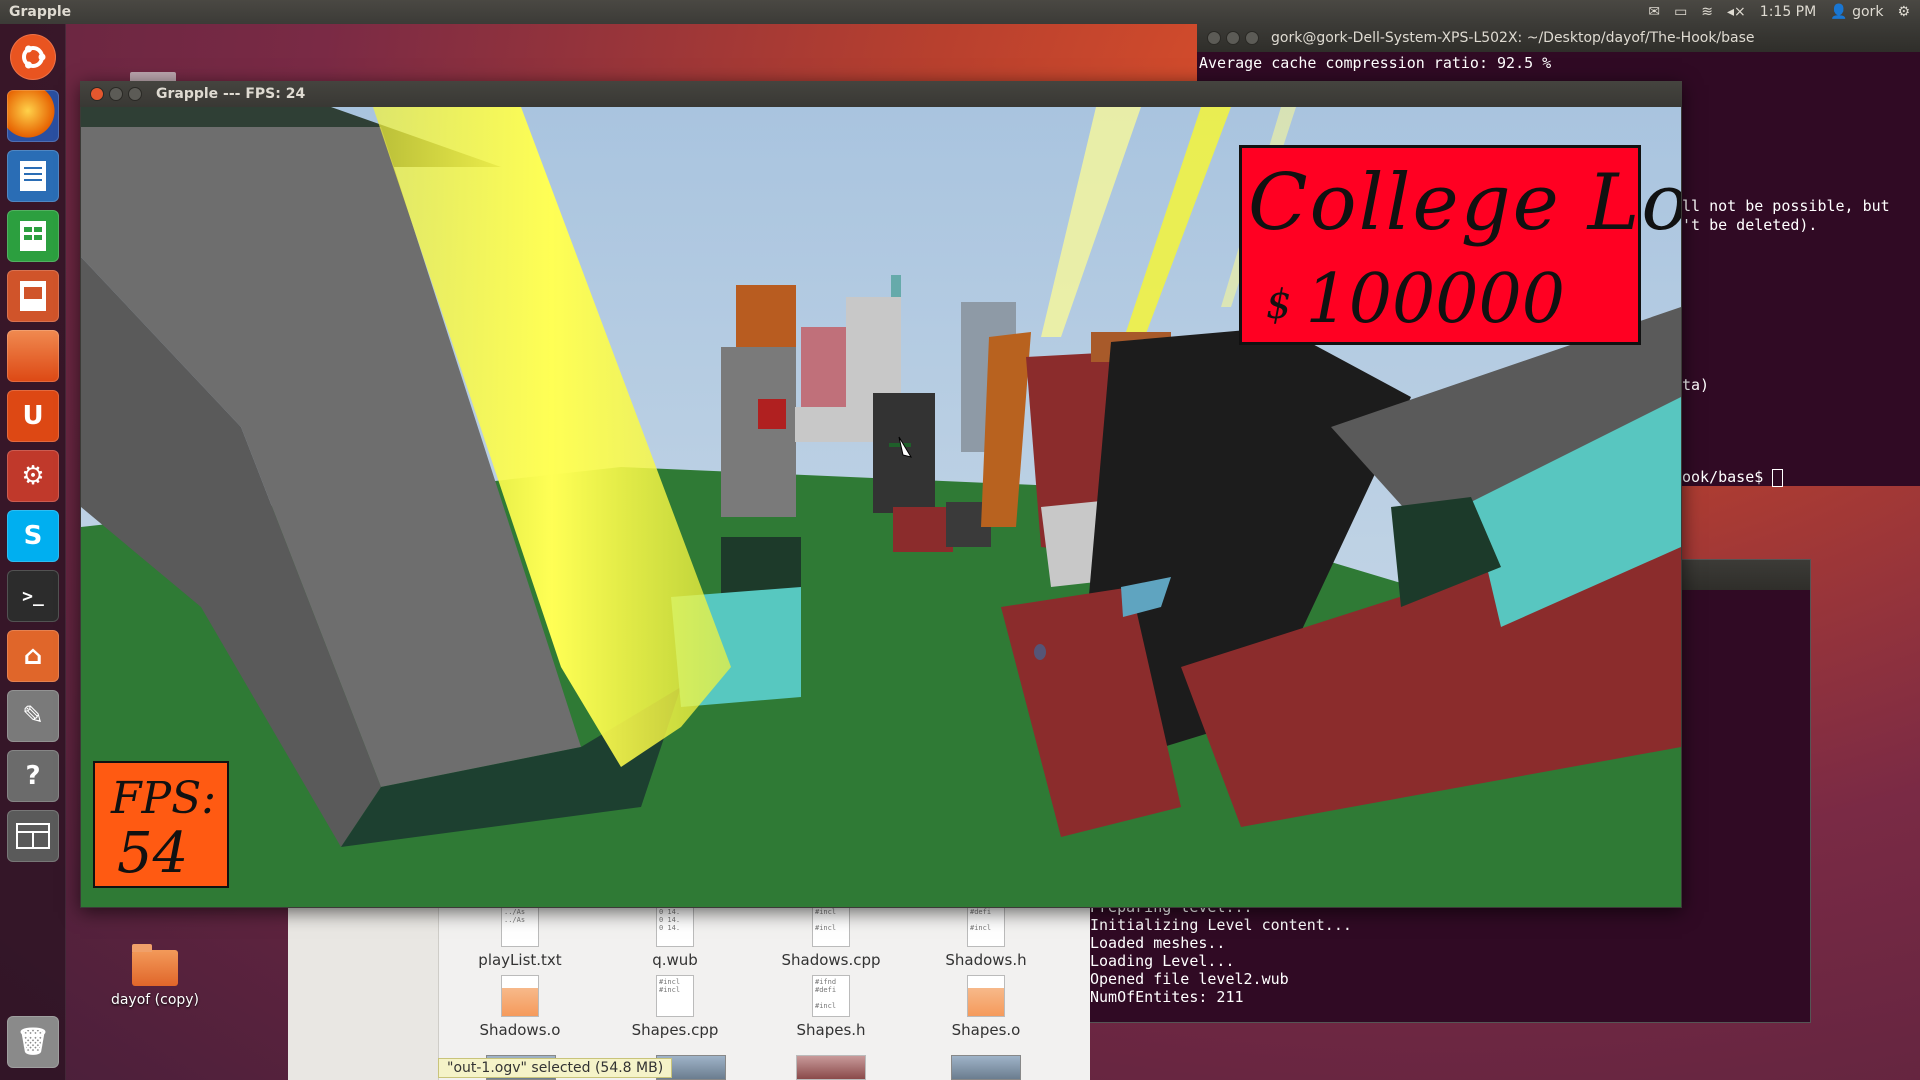 The image size is (1920, 1080). What do you see at coordinates (831, 996) in the screenshot?
I see `text-file-icon: #ifnd #defi #incl` at bounding box center [831, 996].